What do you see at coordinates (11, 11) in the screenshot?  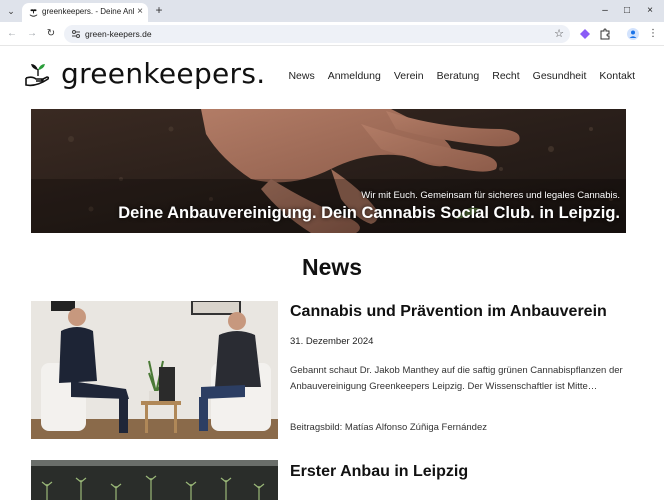 I see `tab-search-chevron-icon: ⌄` at bounding box center [11, 11].